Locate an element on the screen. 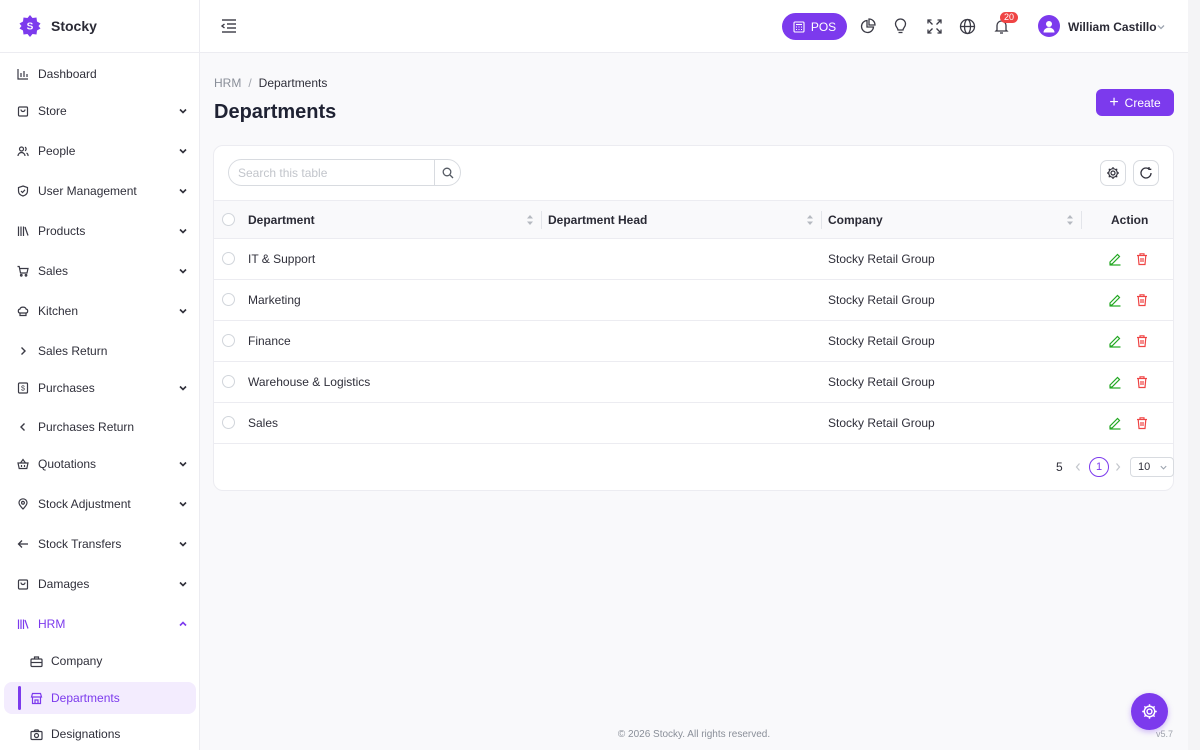  sidebar-item-kitchen: Kitchen is located at coordinates (99, 311).